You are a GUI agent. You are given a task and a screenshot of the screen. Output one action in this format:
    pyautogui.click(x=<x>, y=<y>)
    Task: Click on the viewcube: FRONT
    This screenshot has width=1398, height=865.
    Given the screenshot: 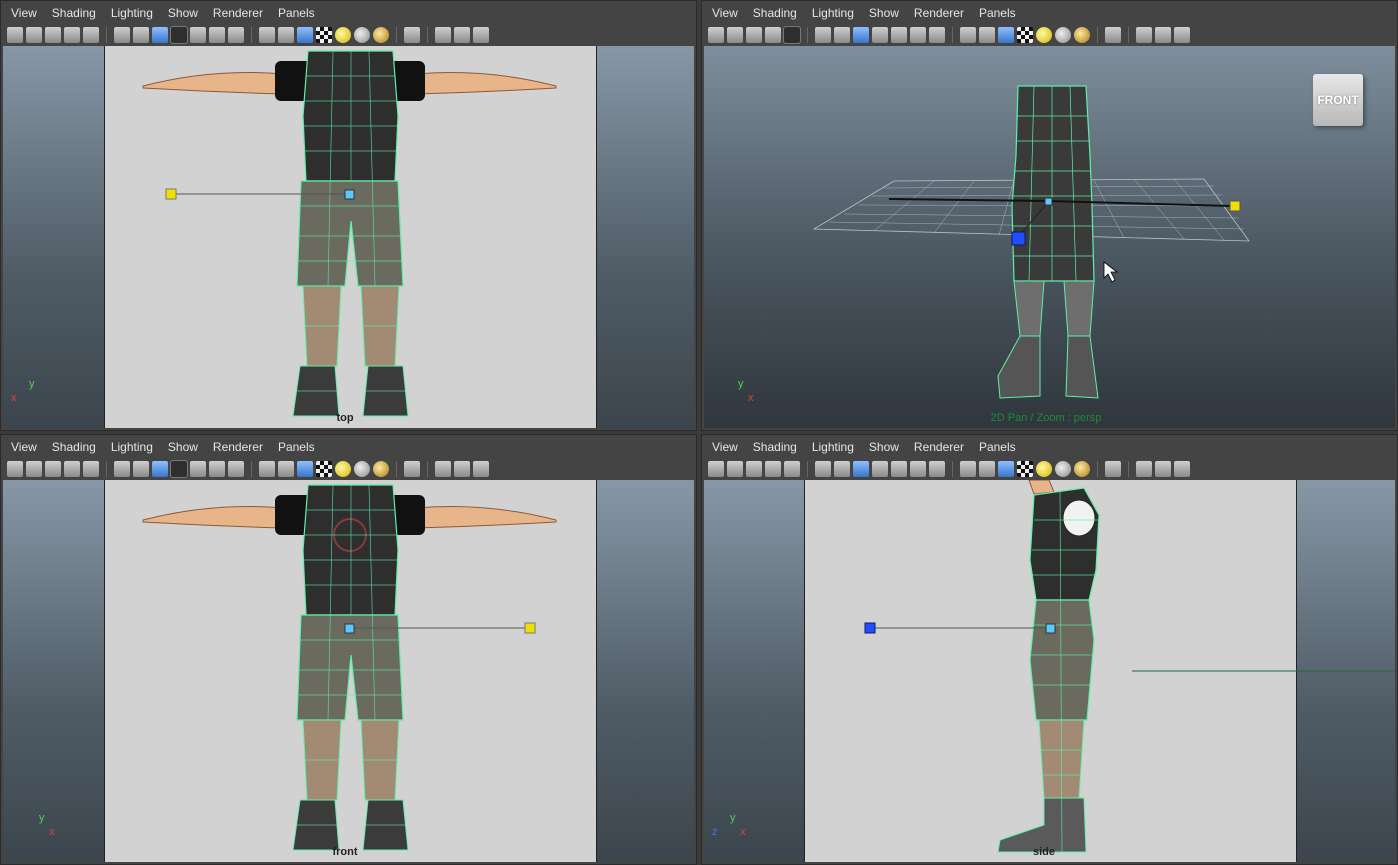 What is the action you would take?
    pyautogui.click(x=1338, y=100)
    